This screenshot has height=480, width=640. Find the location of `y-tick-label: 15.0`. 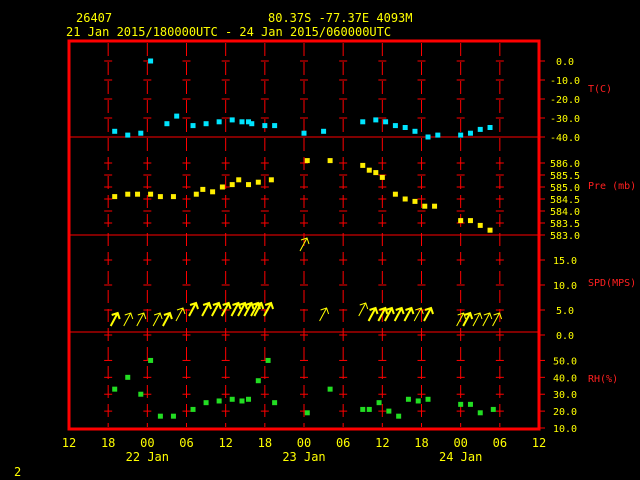

y-tick-label: 15.0 is located at coordinates (565, 261).